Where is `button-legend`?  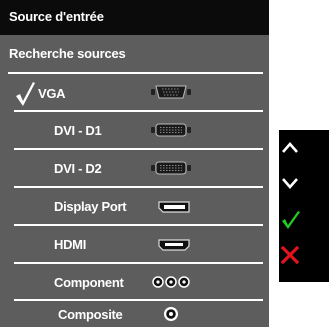
button-legend is located at coordinates (304, 206).